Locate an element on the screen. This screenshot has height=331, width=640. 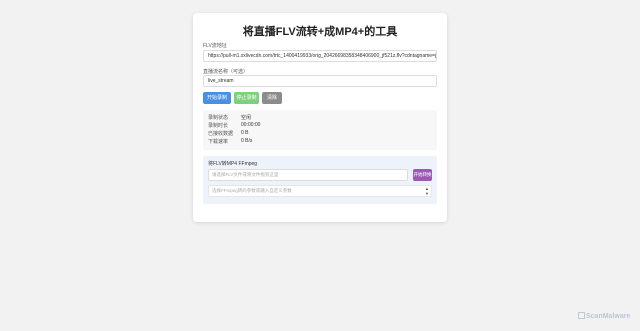
stat-label: 已接收数据 is located at coordinates (221, 134).